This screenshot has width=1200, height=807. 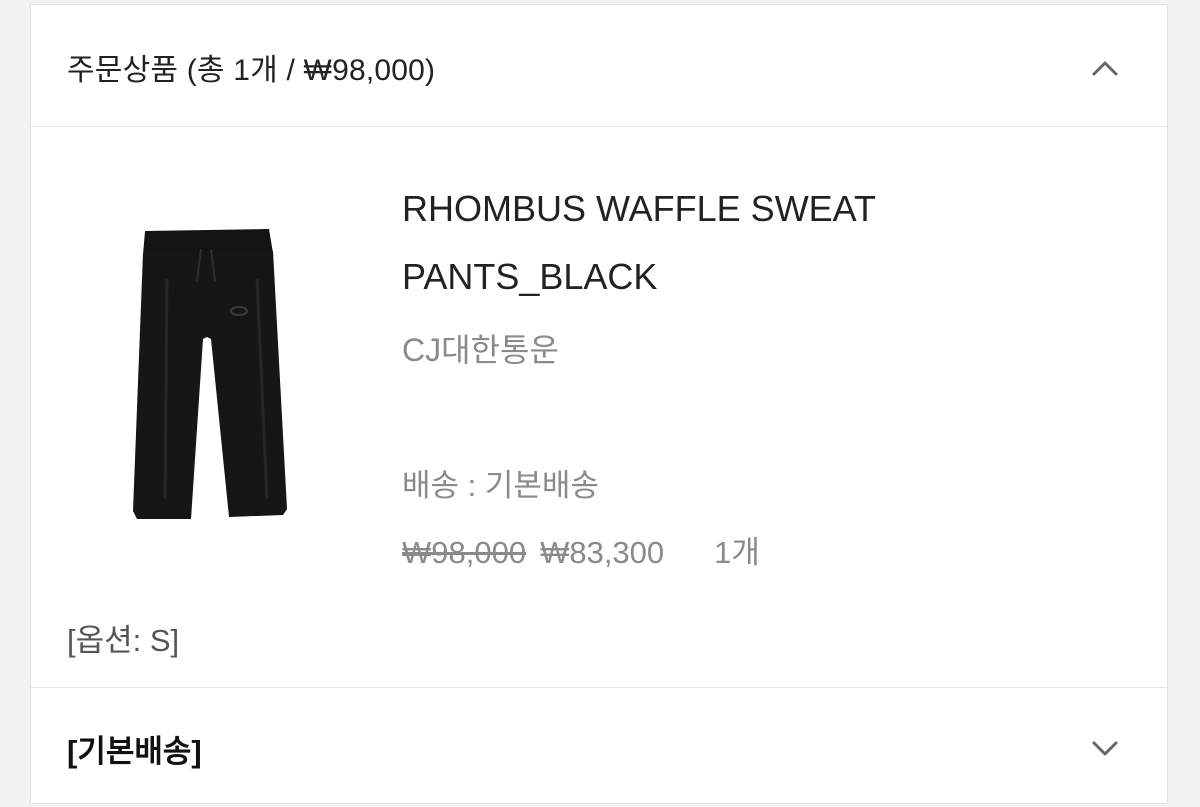 I want to click on shipping-method: 배송 : 기본배송, so click(x=500, y=485).